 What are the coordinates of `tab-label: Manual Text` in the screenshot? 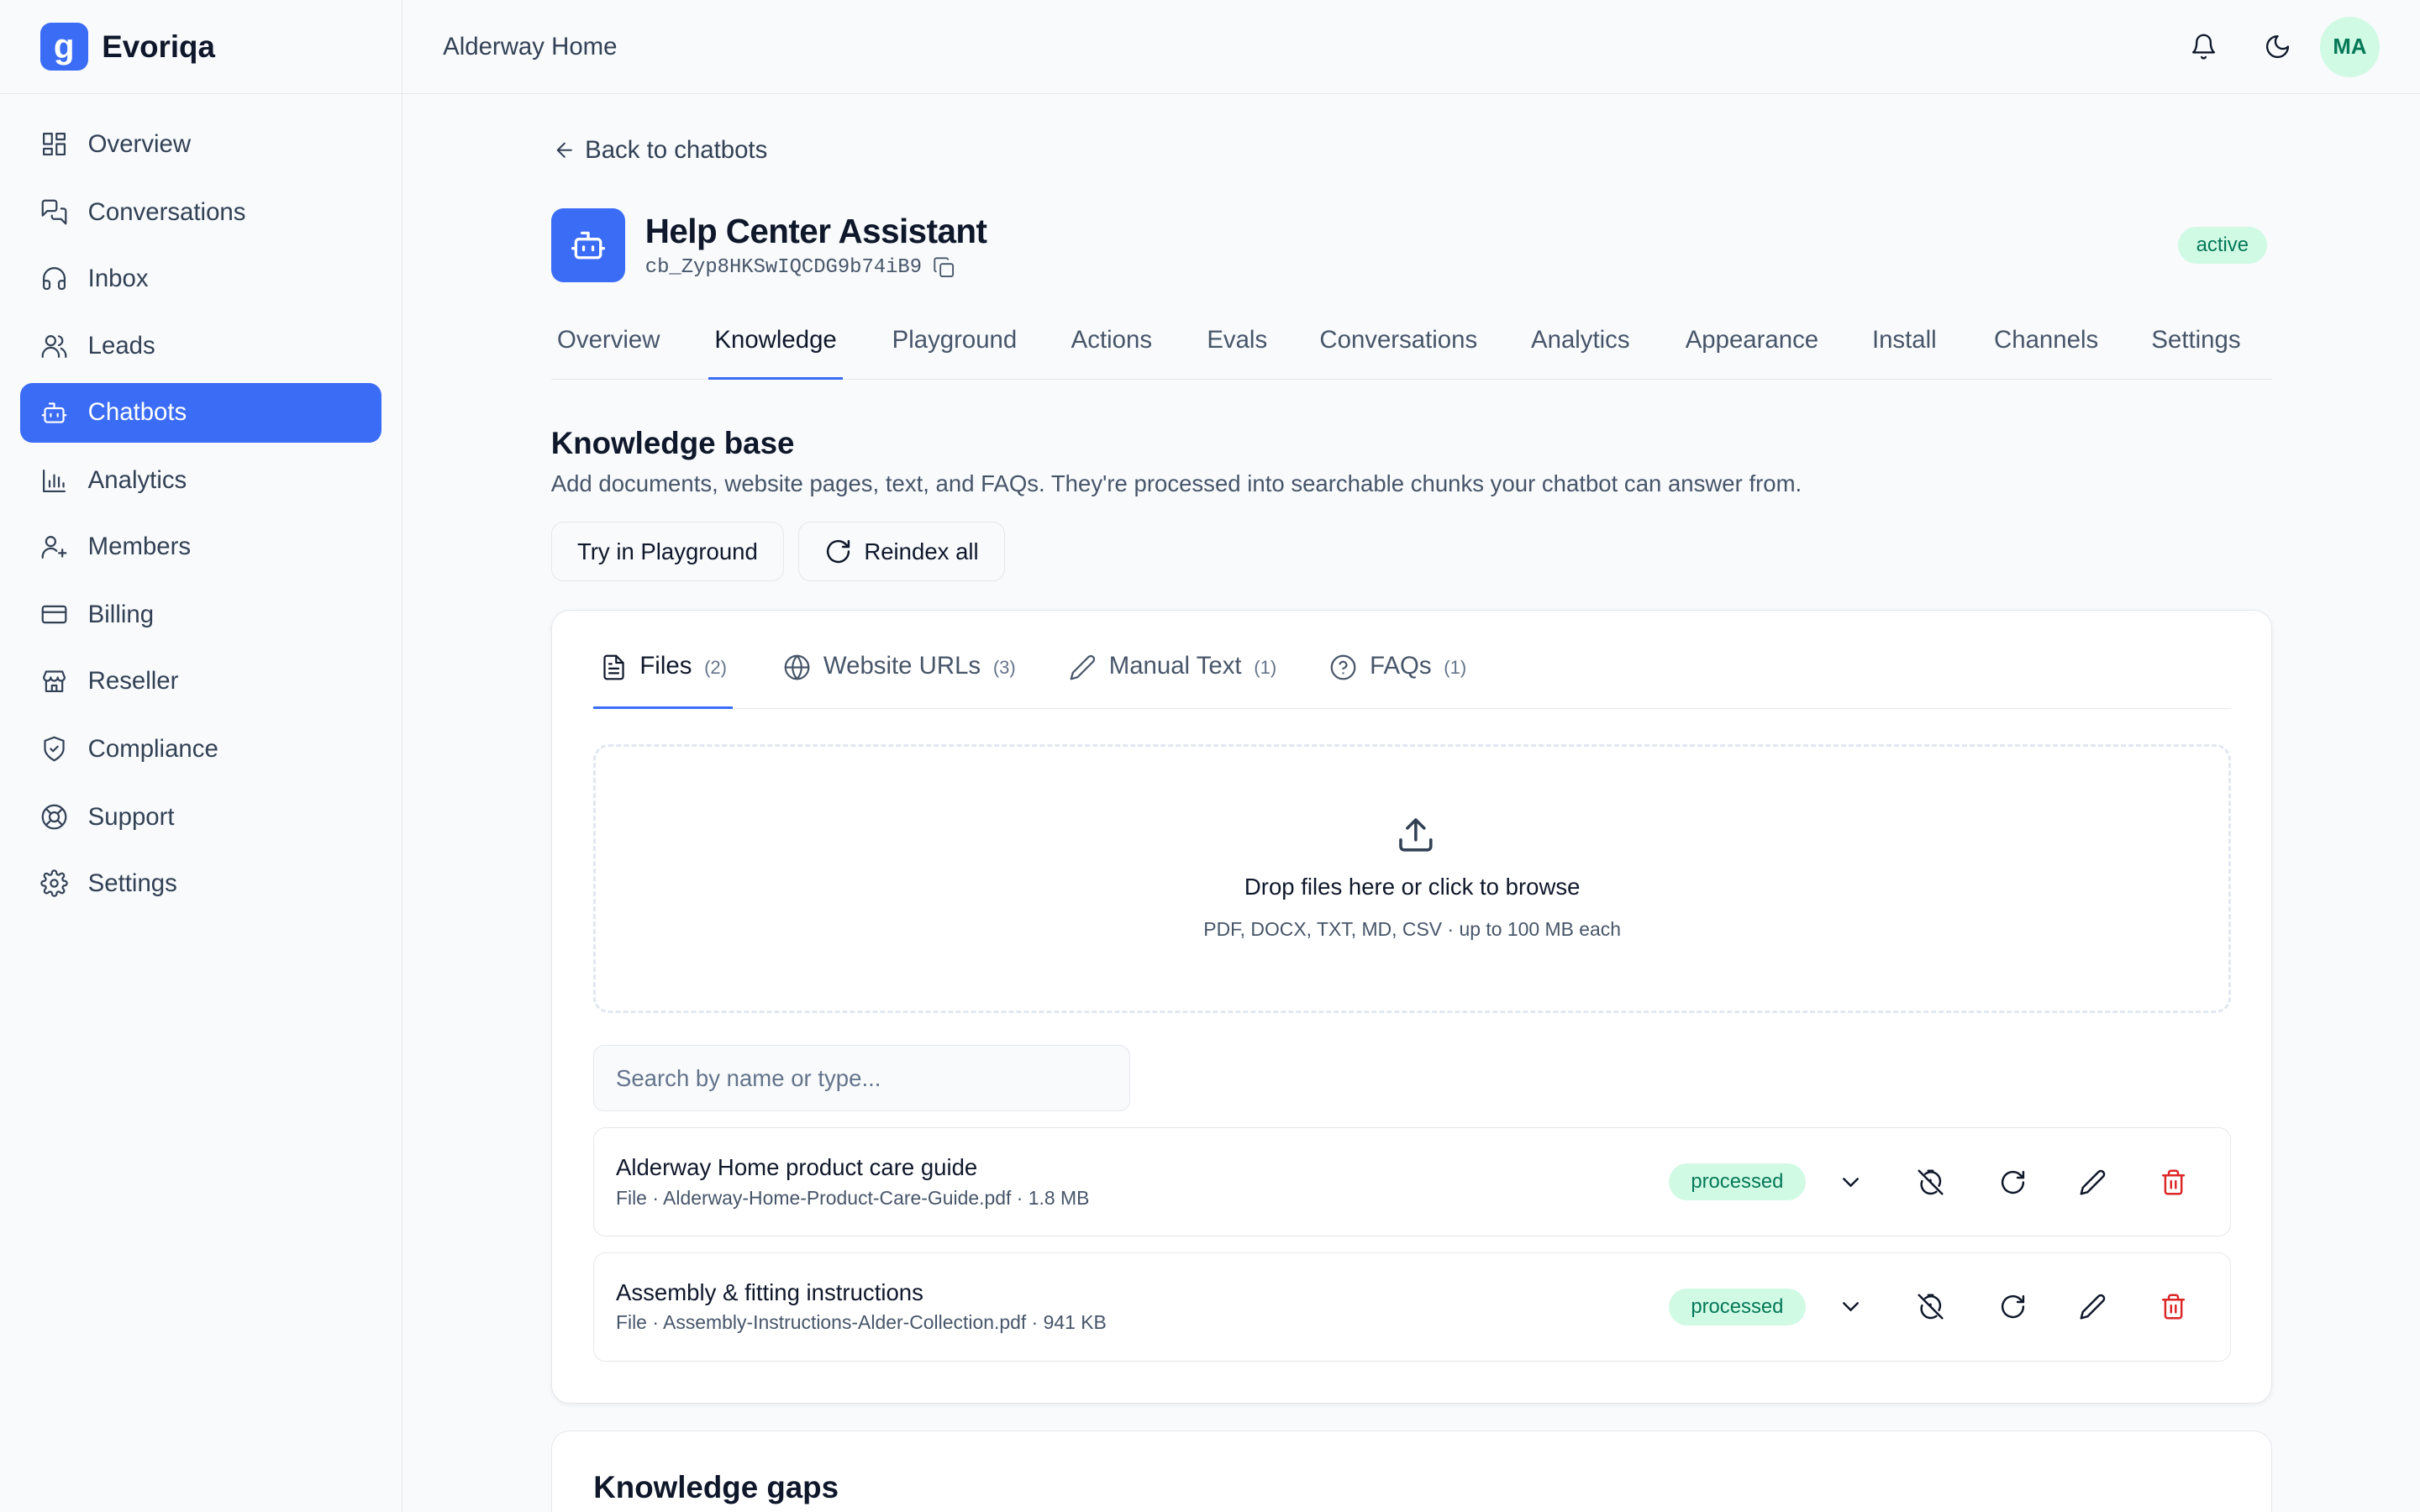 It's located at (1175, 666).